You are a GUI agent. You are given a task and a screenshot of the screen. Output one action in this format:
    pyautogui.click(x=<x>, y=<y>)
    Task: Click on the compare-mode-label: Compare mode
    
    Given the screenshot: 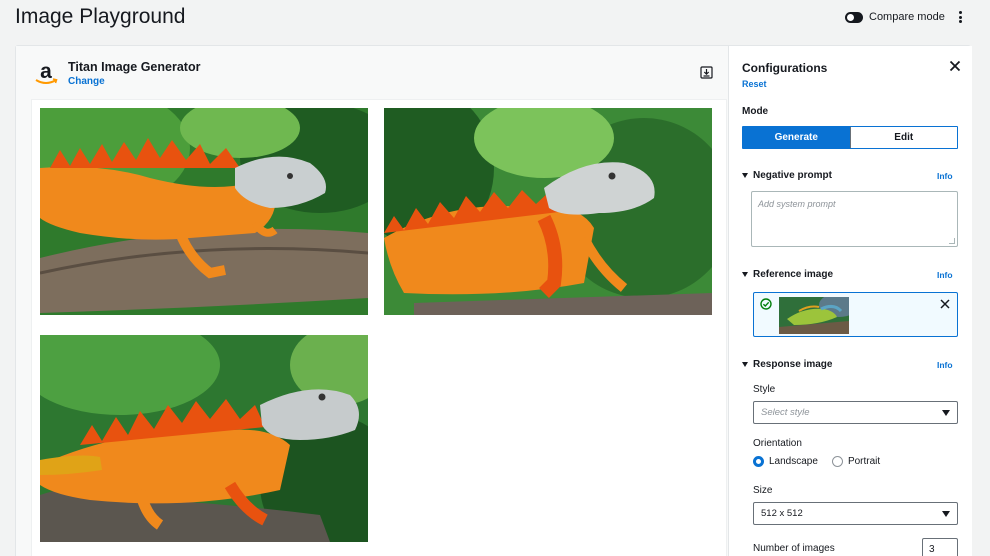 What is the action you would take?
    pyautogui.click(x=907, y=17)
    